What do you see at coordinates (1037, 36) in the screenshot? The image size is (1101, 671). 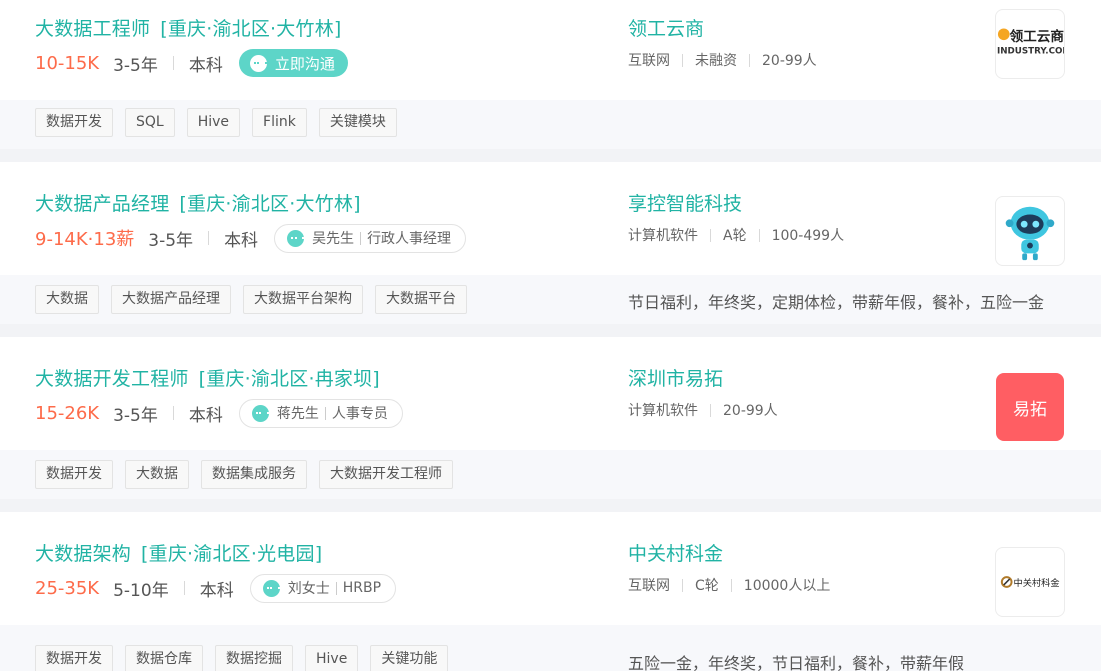 I see `svg-text: 领工云商` at bounding box center [1037, 36].